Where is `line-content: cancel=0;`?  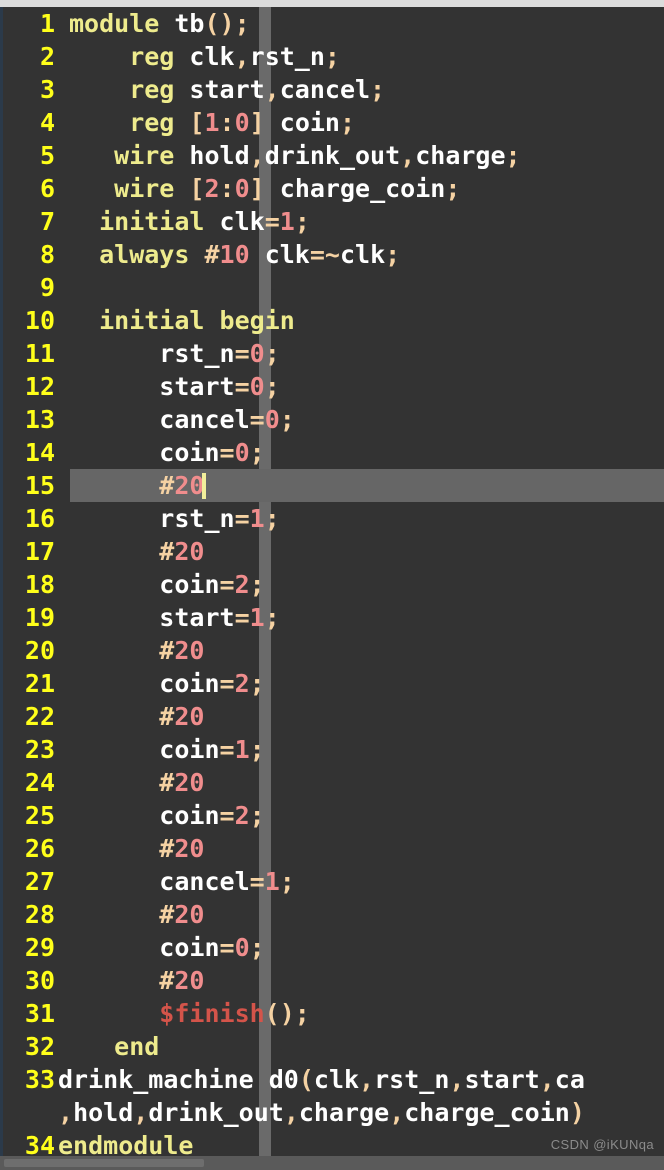 line-content: cancel=0; is located at coordinates (182, 419).